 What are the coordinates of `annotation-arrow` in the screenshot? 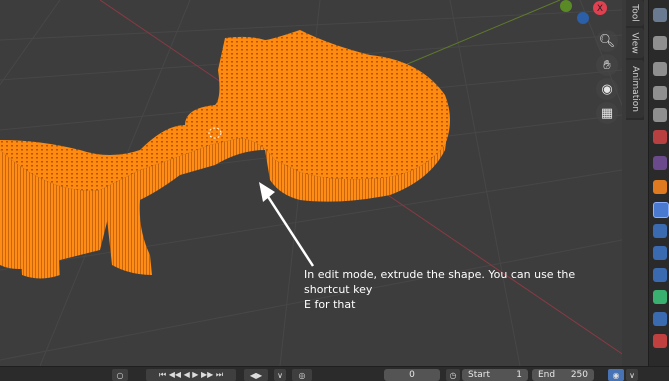 It's located at (287, 224).